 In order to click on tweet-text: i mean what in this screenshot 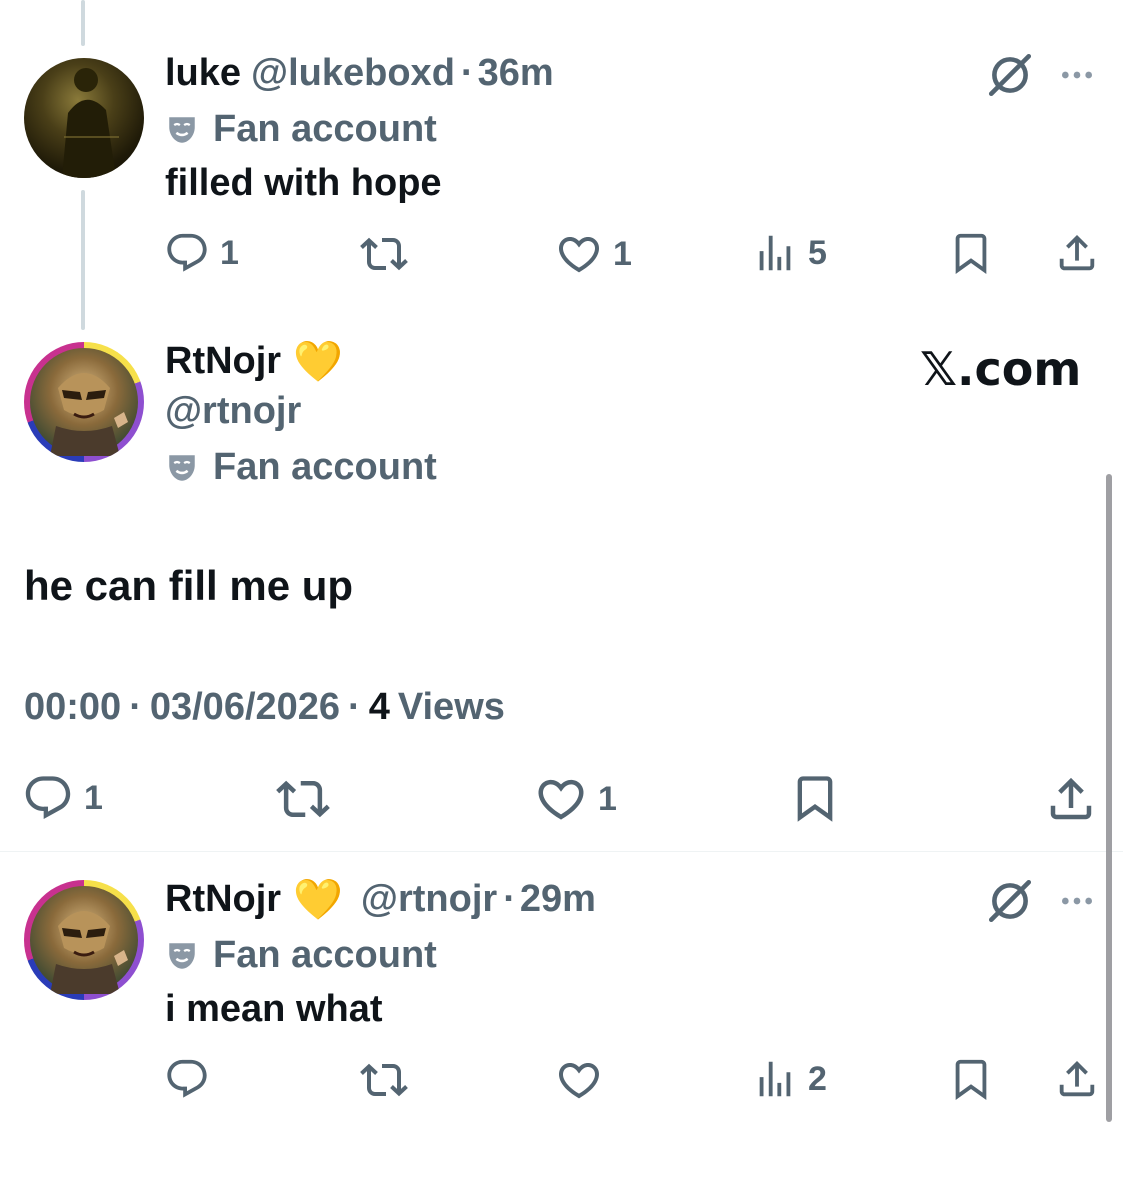, I will do `click(274, 1009)`.